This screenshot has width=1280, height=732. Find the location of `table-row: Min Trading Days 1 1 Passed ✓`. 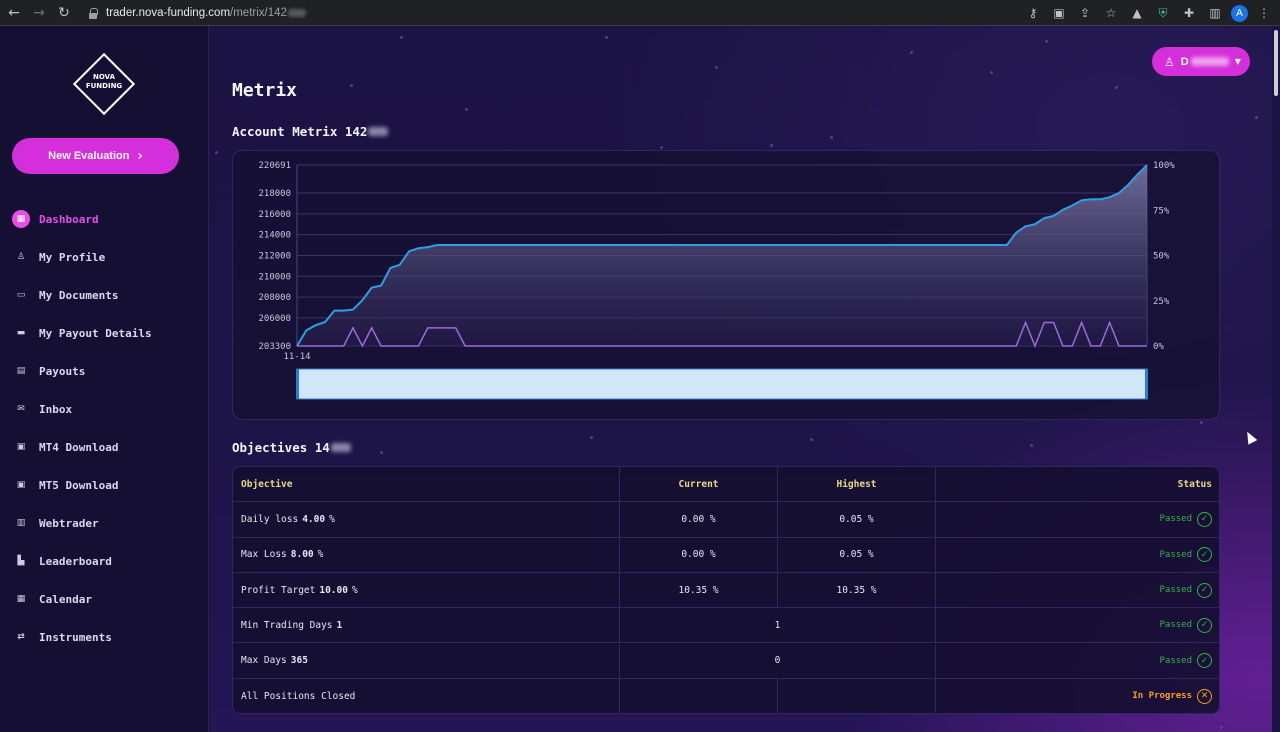

table-row: Min Trading Days 1 1 Passed ✓ is located at coordinates (726, 626).